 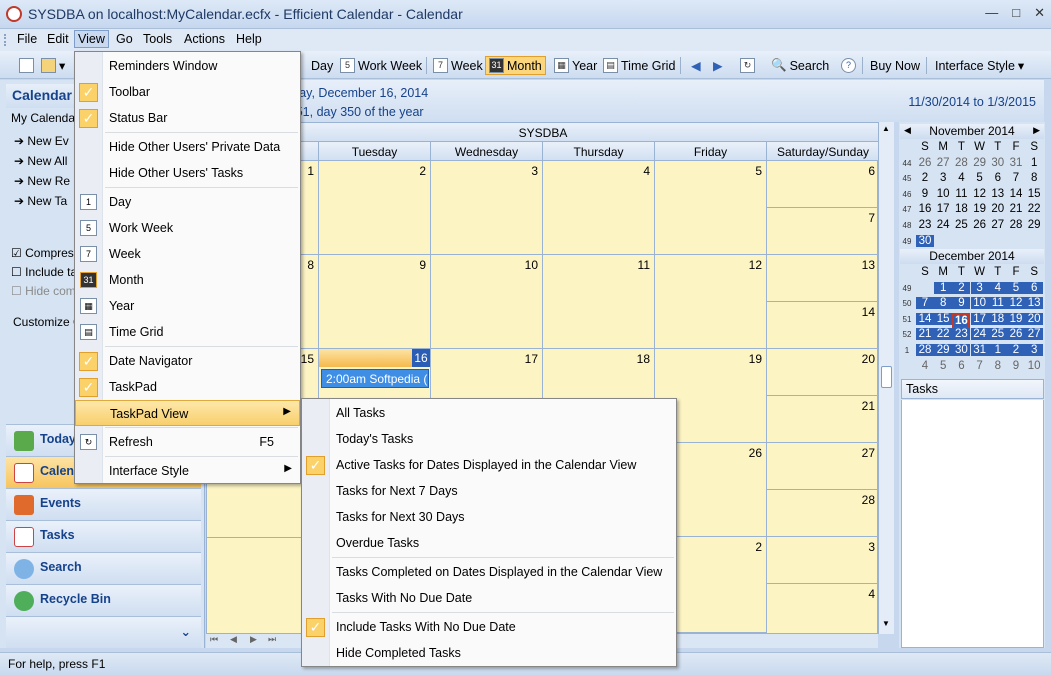 I want to click on buy-now-button: Buy Now, so click(x=895, y=65).